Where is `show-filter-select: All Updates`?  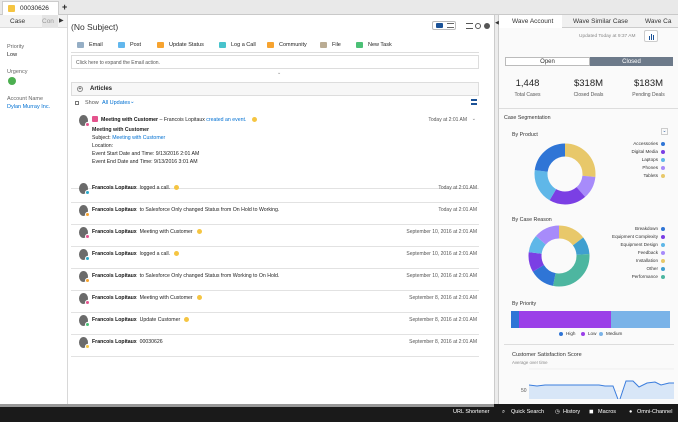
show-filter-select: All Updates is located at coordinates (116, 103).